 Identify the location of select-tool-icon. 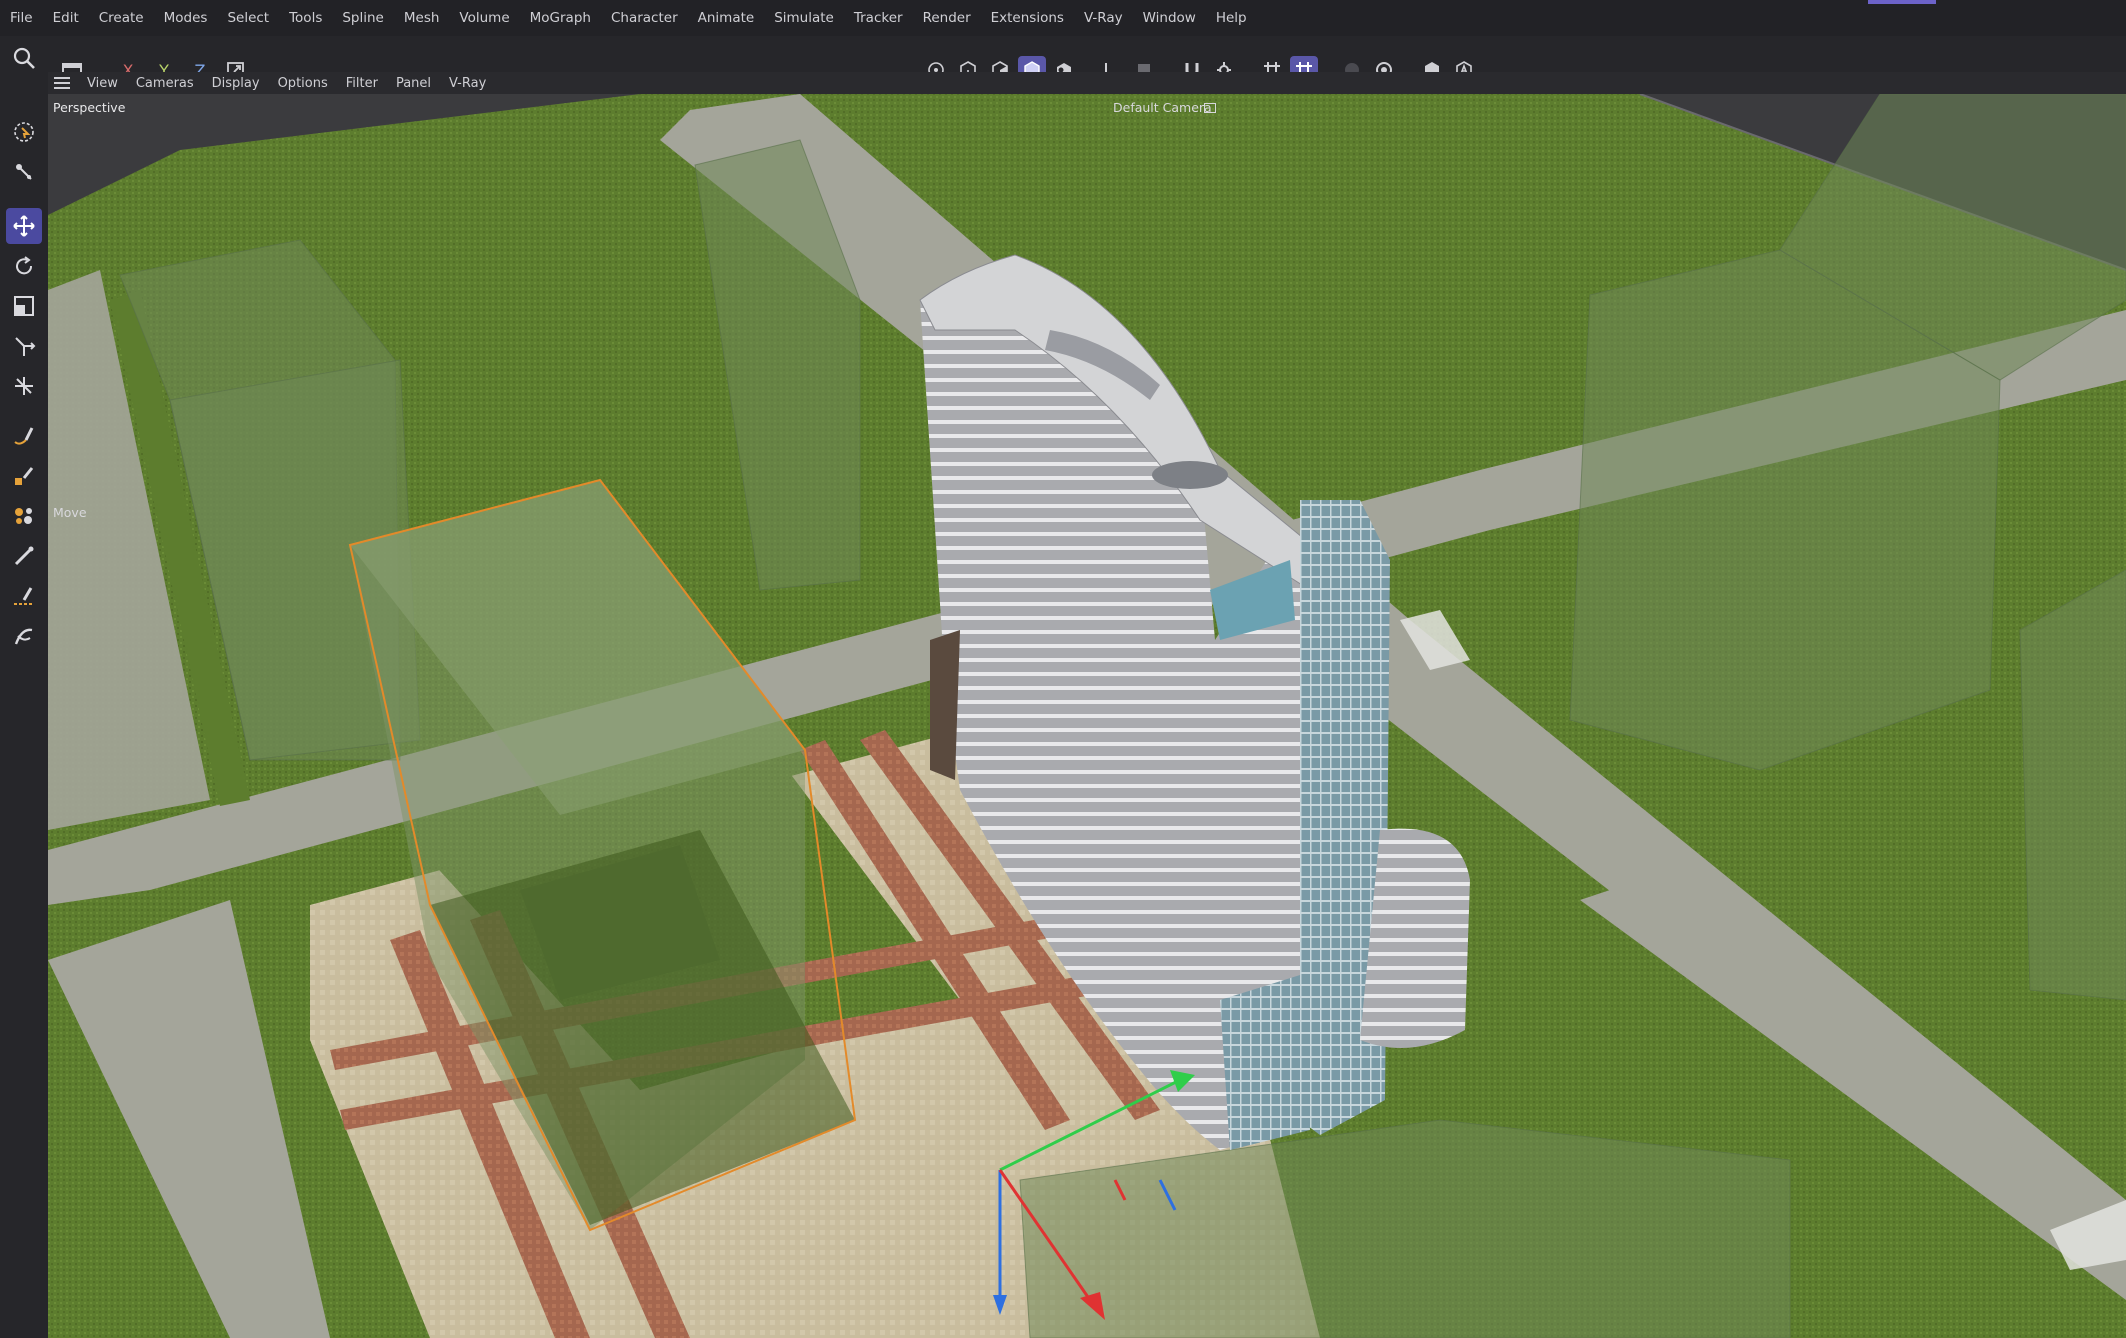
(24, 132).